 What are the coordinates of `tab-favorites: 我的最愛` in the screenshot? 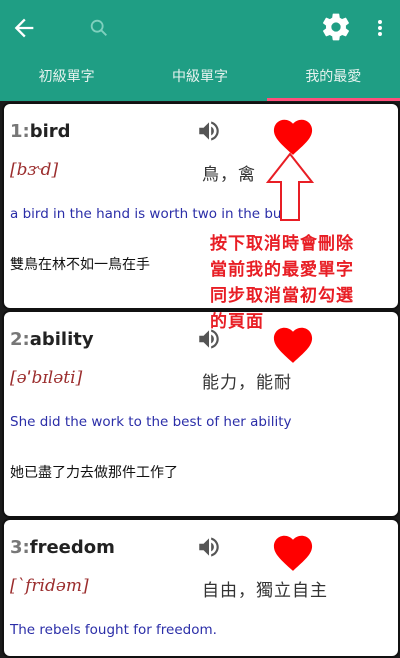 It's located at (333, 78).